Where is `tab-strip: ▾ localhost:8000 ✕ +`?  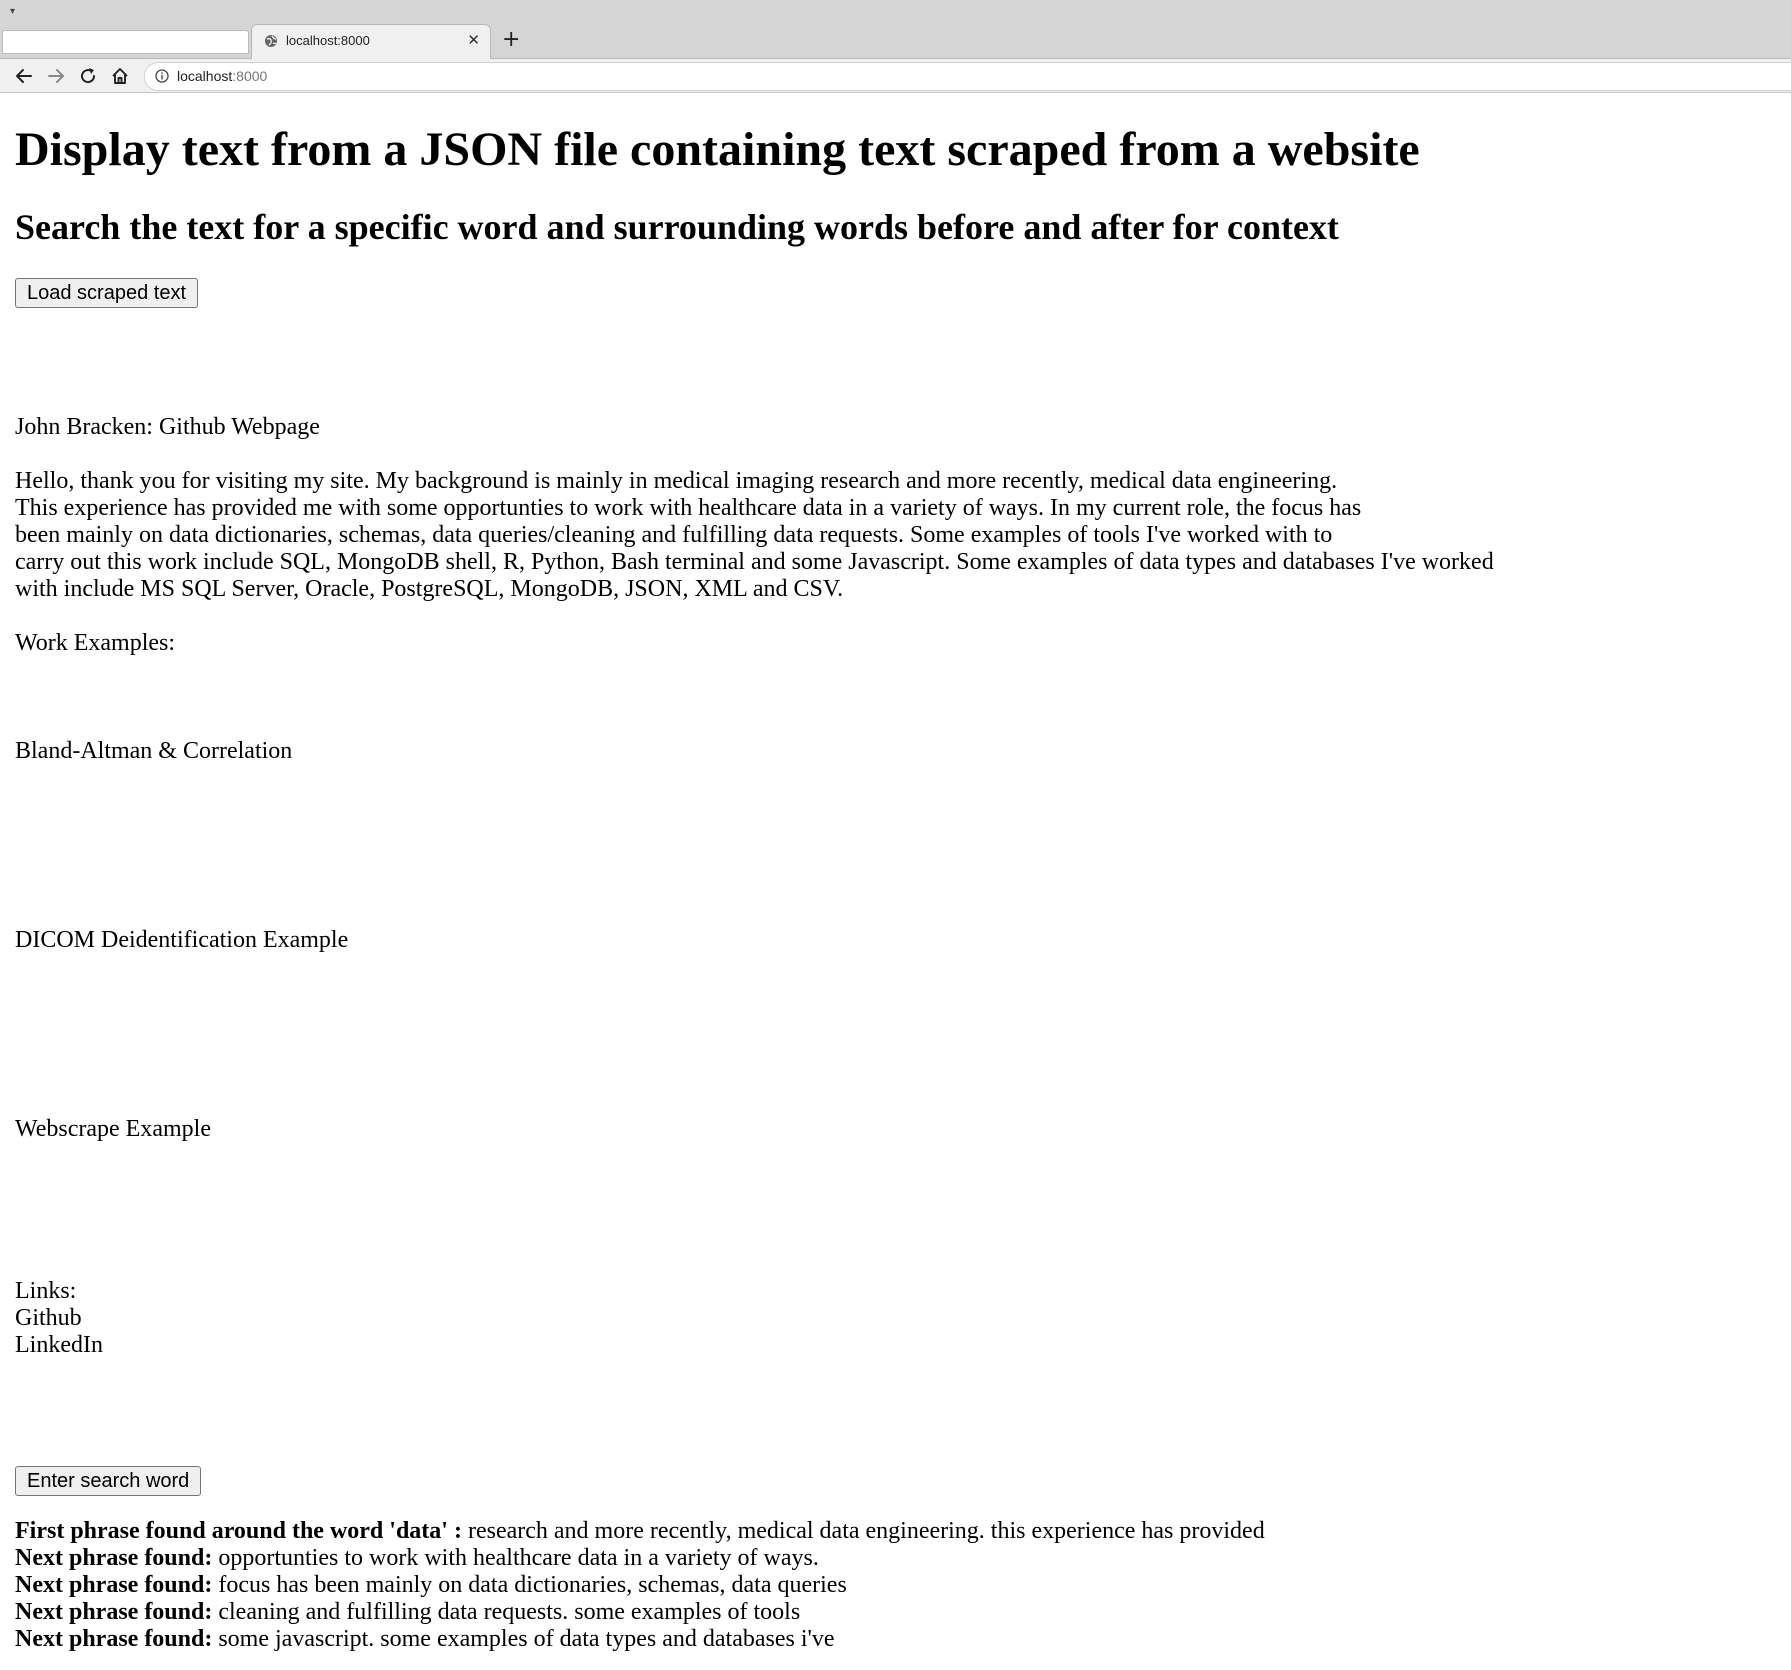 tab-strip: ▾ localhost:8000 ✕ + is located at coordinates (895, 29).